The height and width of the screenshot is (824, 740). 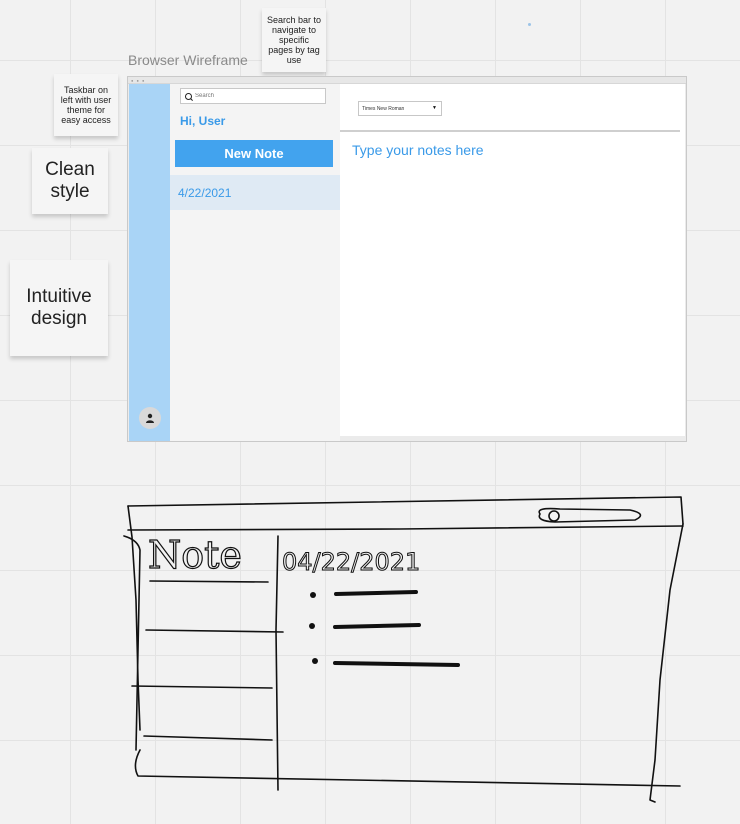 I want to click on editor-toolbar: Times New Roman ▼, so click(x=510, y=108).